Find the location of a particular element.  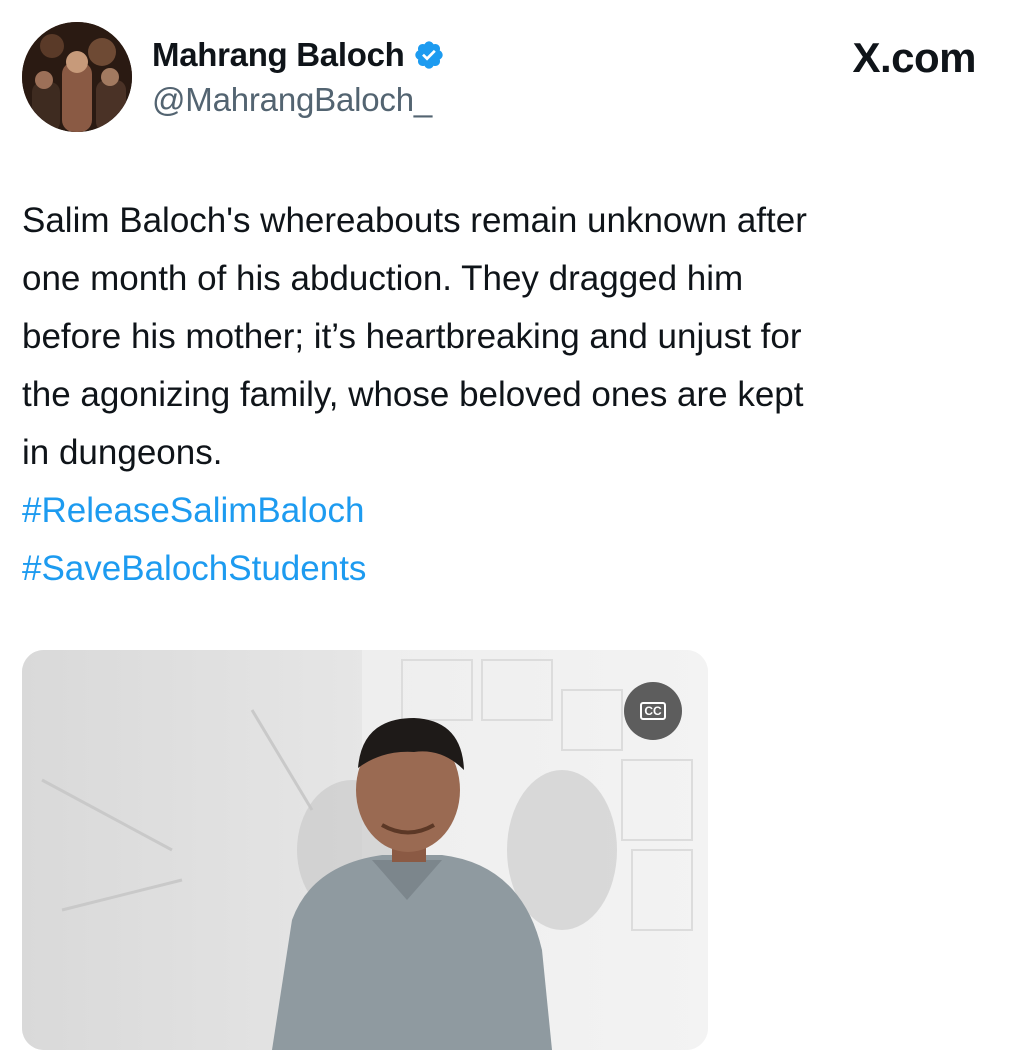

author-avatar is located at coordinates (77, 77).